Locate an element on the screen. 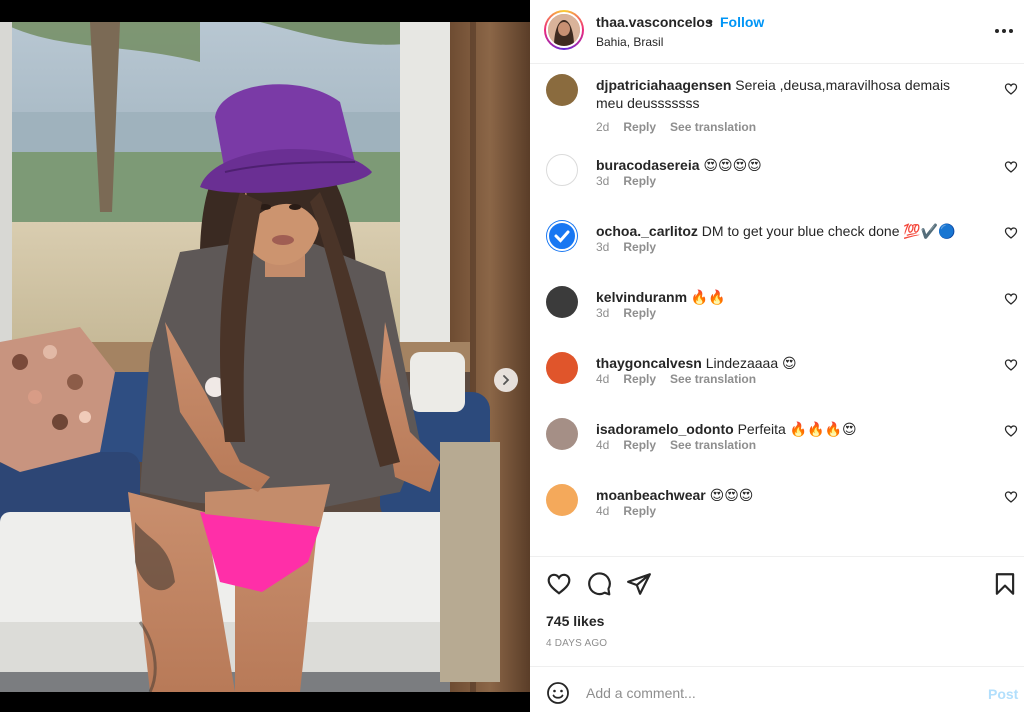 The height and width of the screenshot is (712, 1024). emoji-icon is located at coordinates (558, 693).